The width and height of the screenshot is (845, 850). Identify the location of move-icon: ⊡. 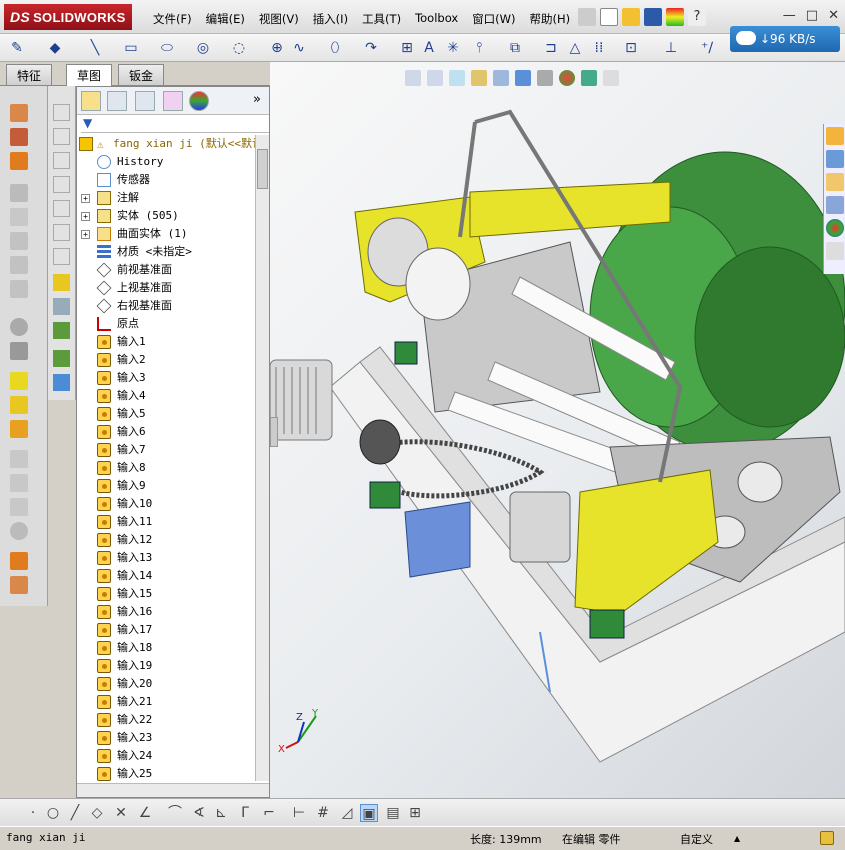
(631, 48).